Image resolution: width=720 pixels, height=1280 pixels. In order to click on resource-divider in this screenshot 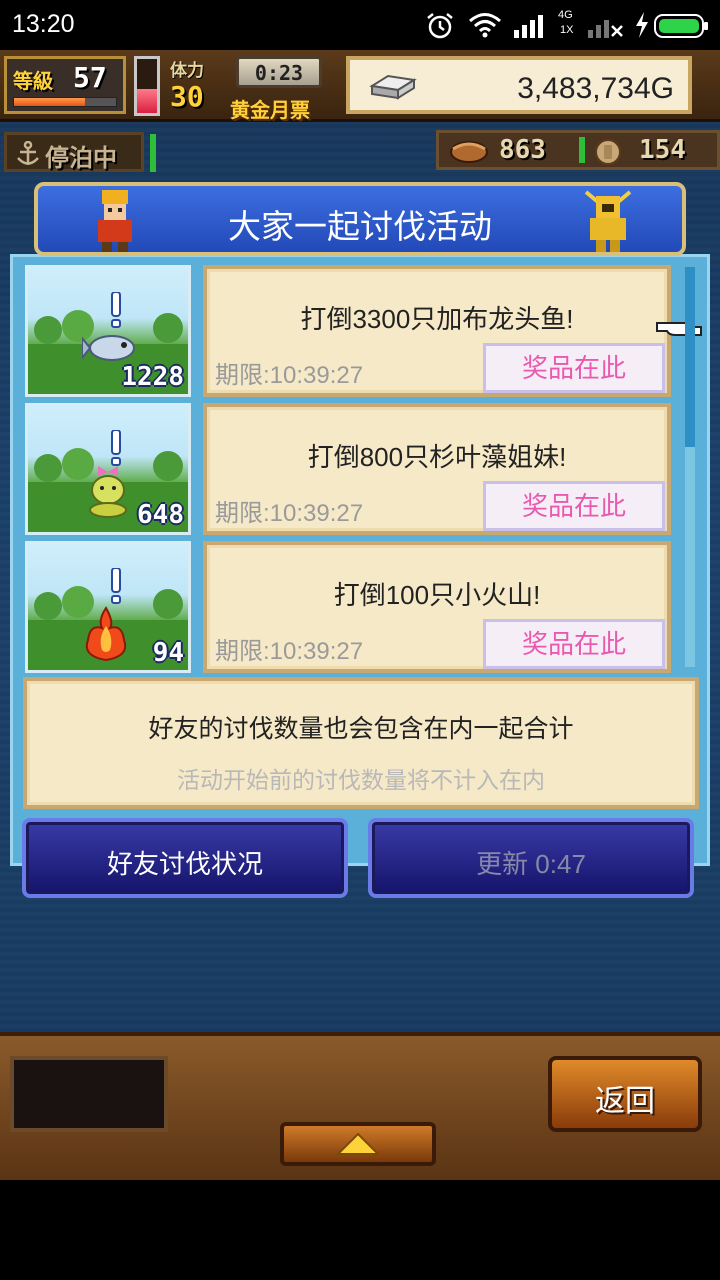, I will do `click(582, 150)`.